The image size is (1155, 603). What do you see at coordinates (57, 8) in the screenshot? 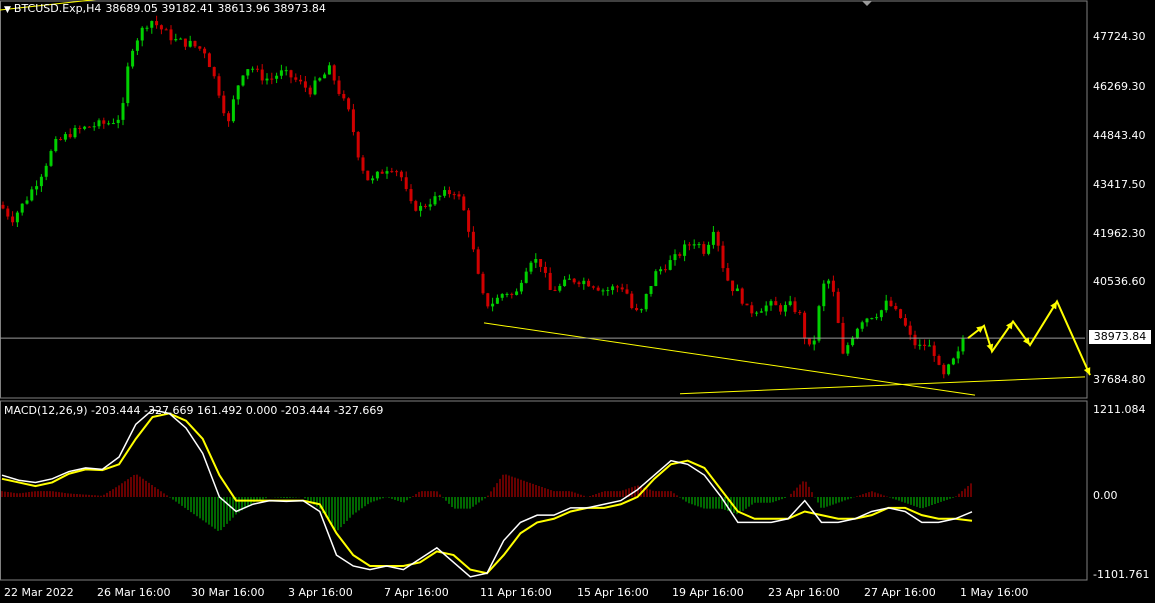
I see `symbol-label: BTCUSD.Exp,H4` at bounding box center [57, 8].